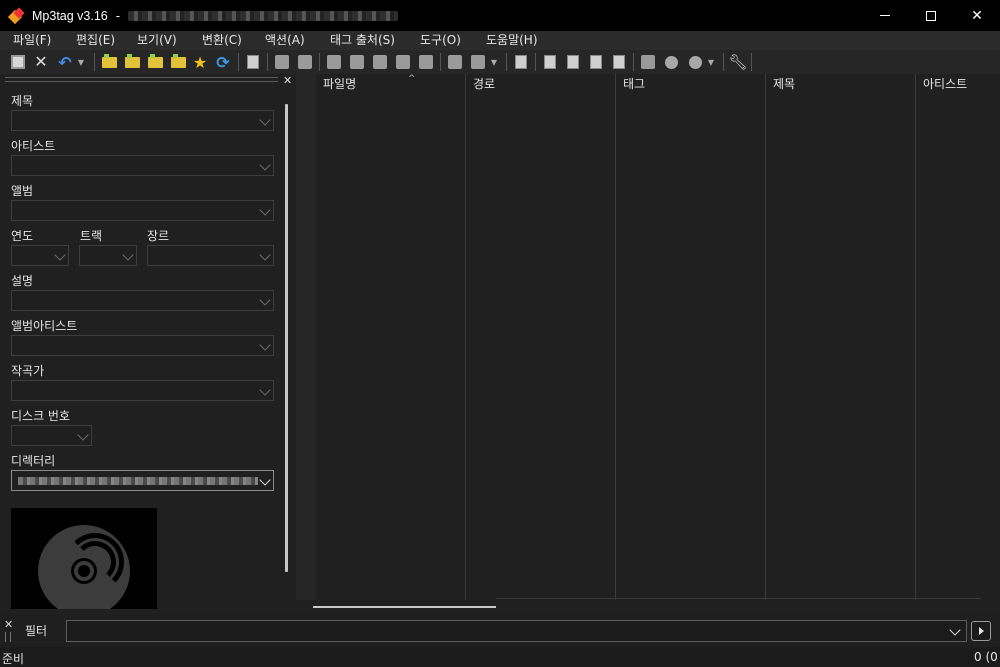 Image resolution: width=1000 pixels, height=667 pixels. What do you see at coordinates (619, 62) in the screenshot?
I see `numbering-button` at bounding box center [619, 62].